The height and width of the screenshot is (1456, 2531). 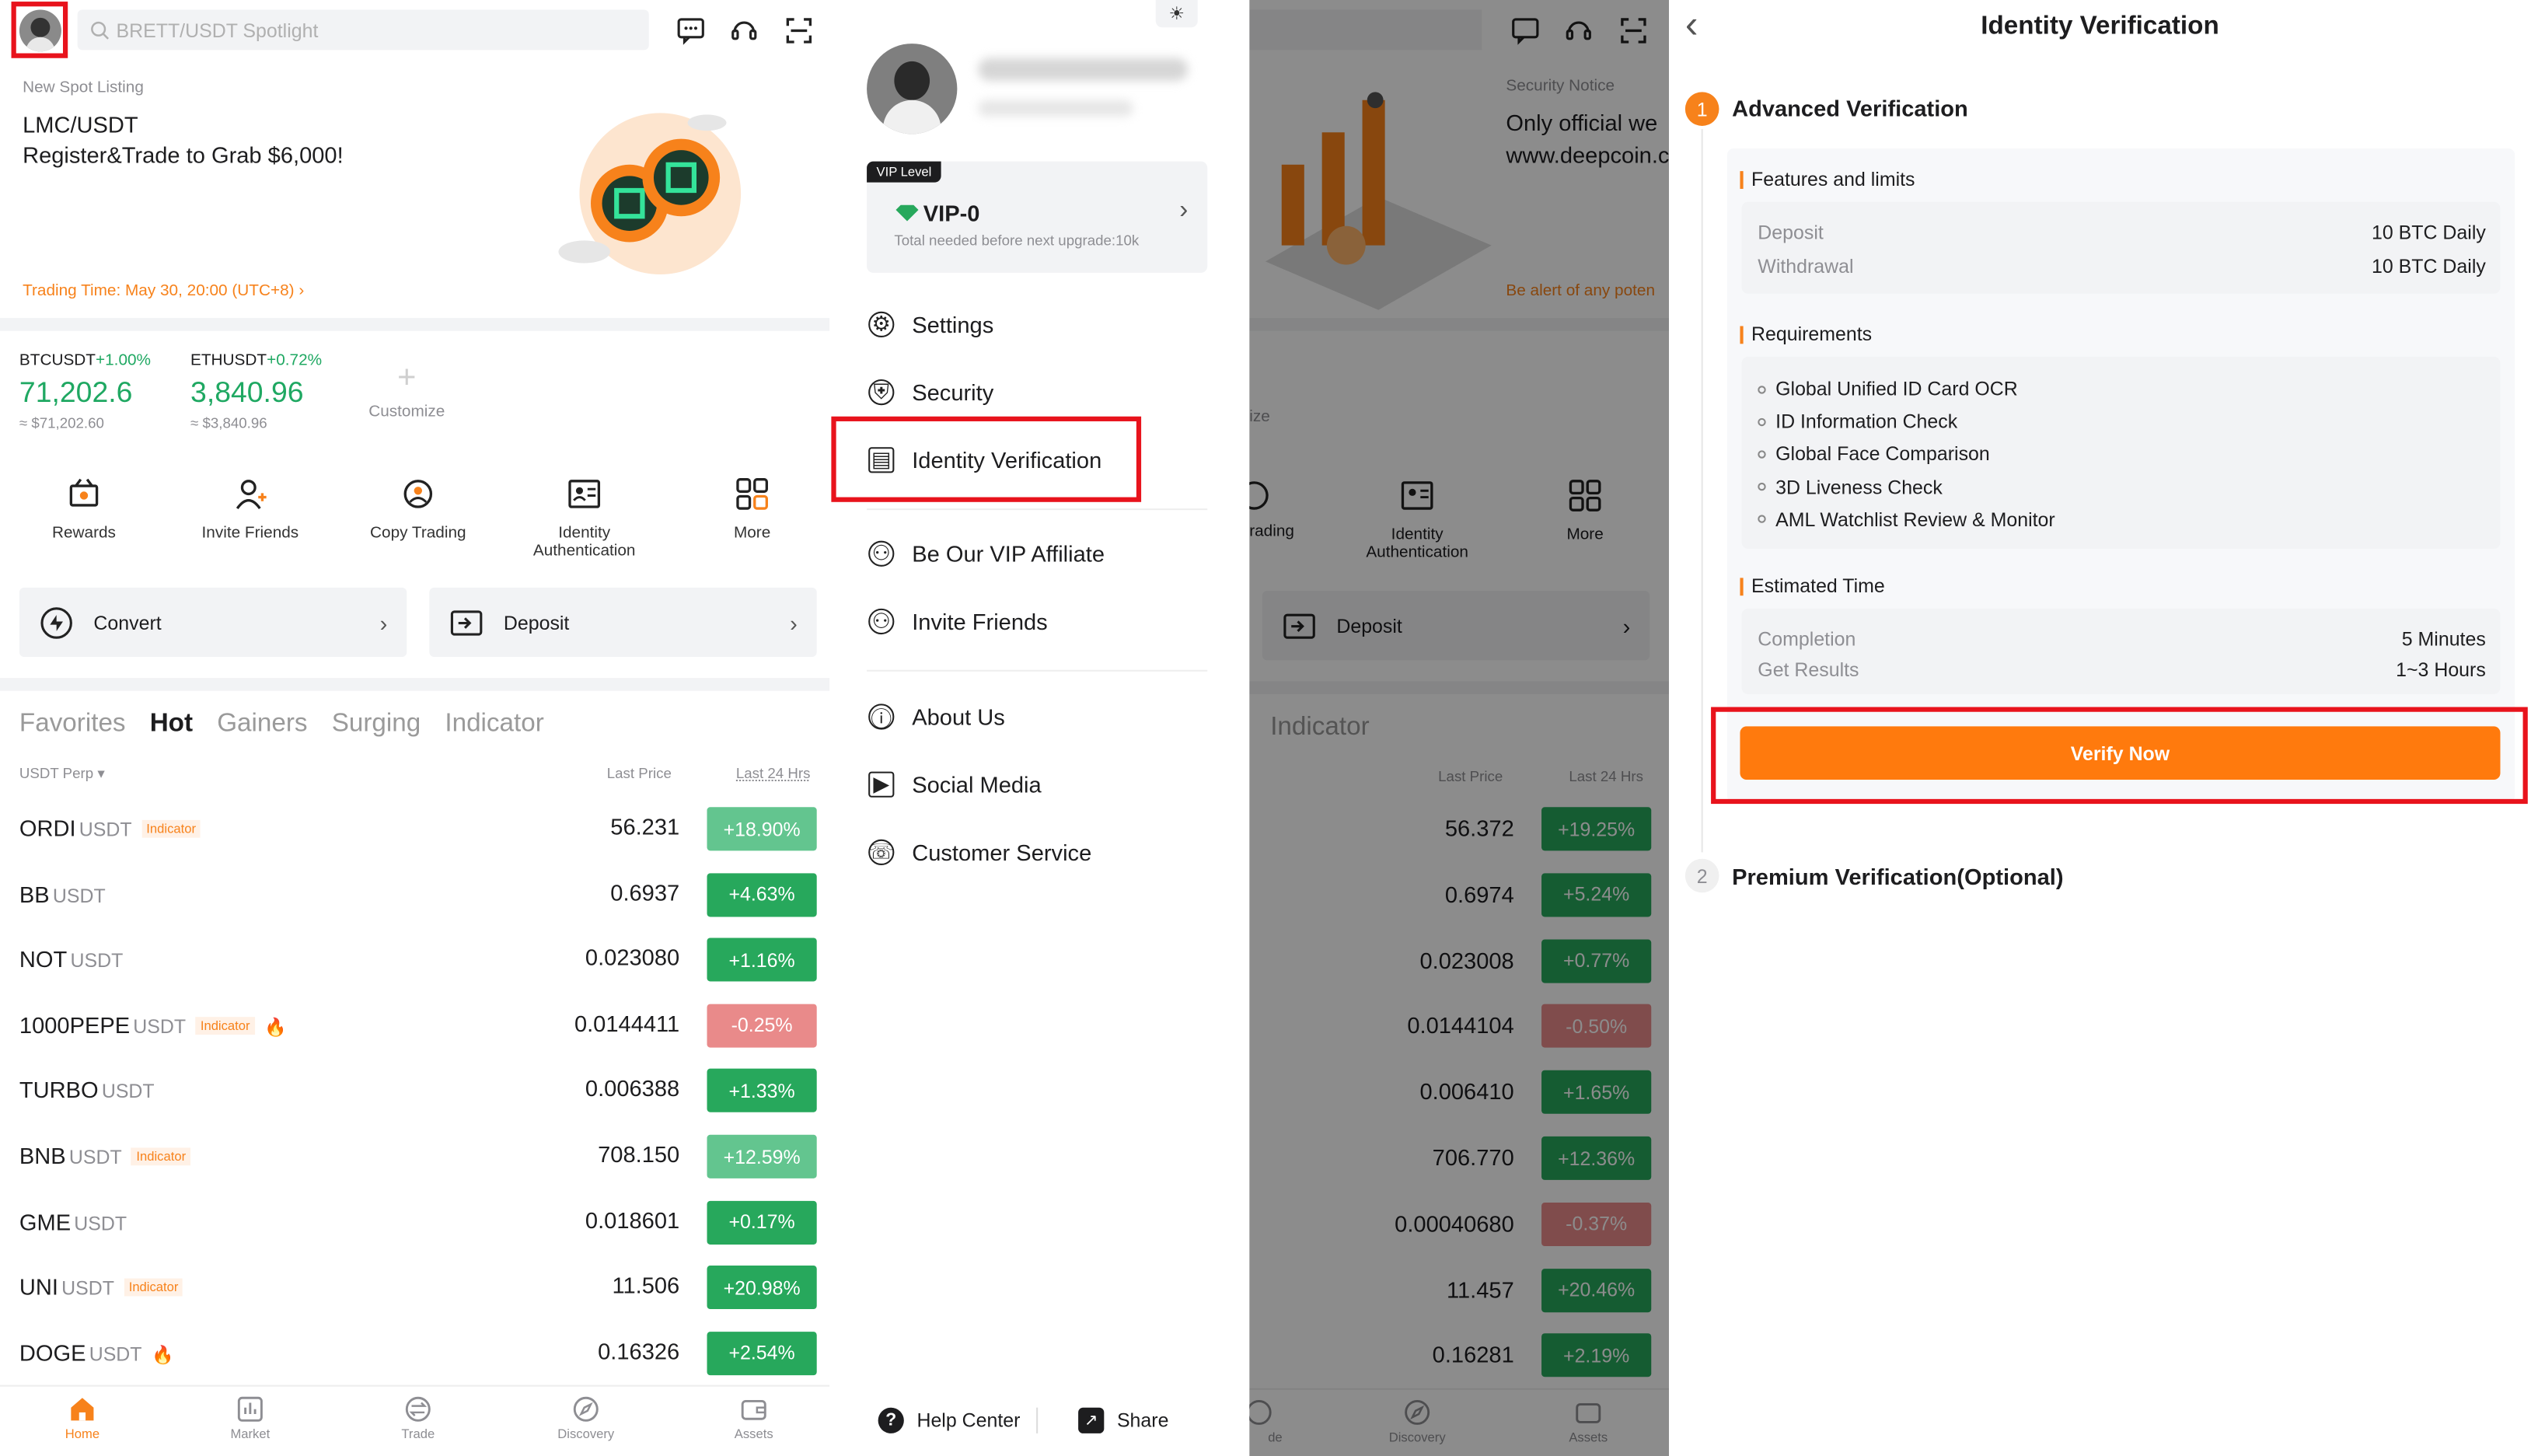 What do you see at coordinates (163, 291) in the screenshot?
I see `trading-time: Trading Time: May 30, 20:00 (UTC+8) ›` at bounding box center [163, 291].